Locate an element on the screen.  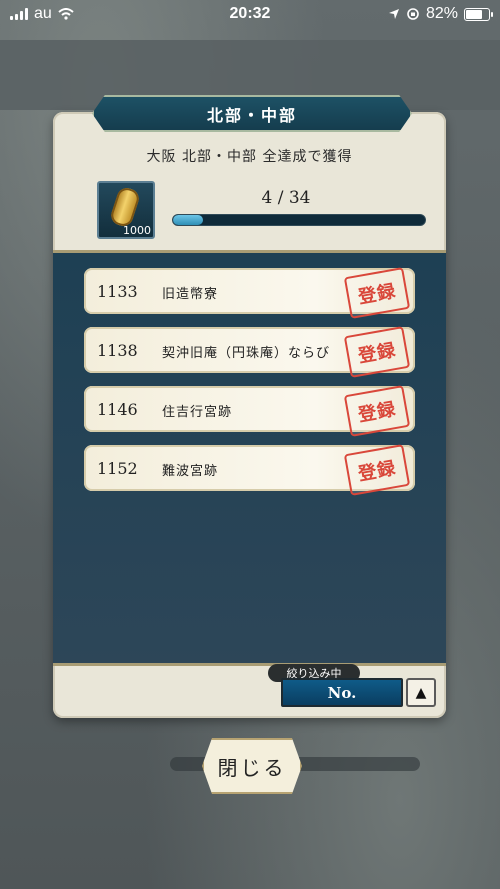
reward-quantity: 1000 is located at coordinates (137, 230).